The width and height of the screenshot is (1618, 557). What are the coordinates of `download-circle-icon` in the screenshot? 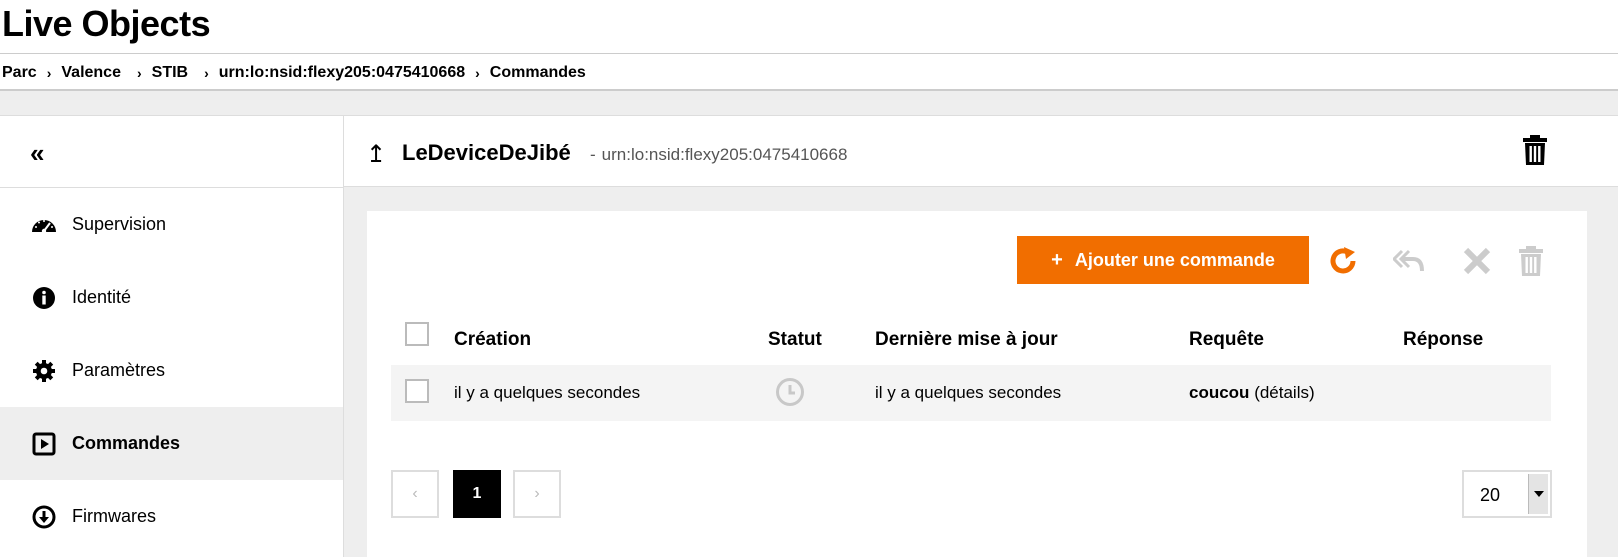 It's located at (44, 517).